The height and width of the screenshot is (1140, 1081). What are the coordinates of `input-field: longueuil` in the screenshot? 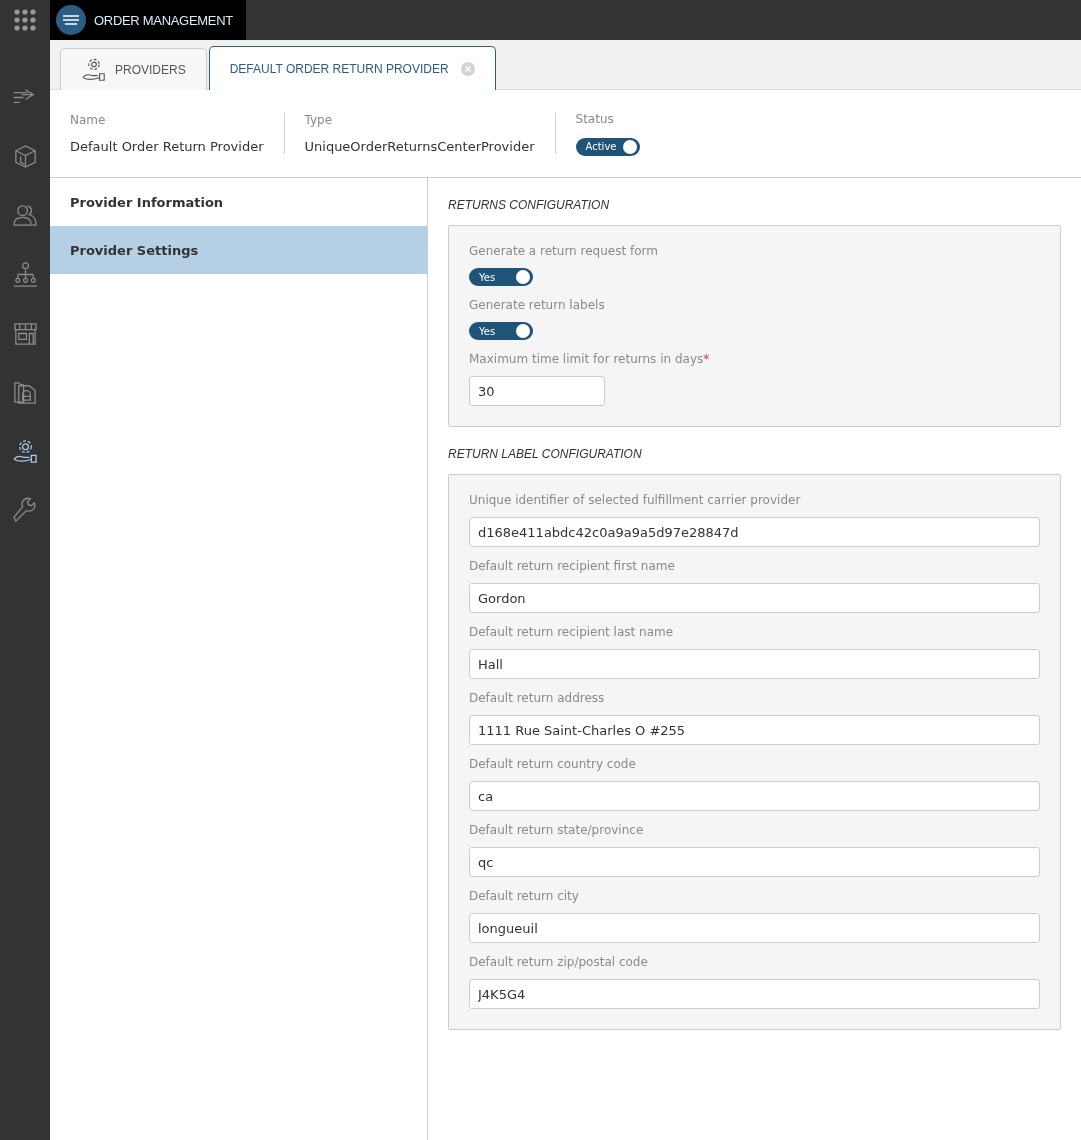 It's located at (754, 928).